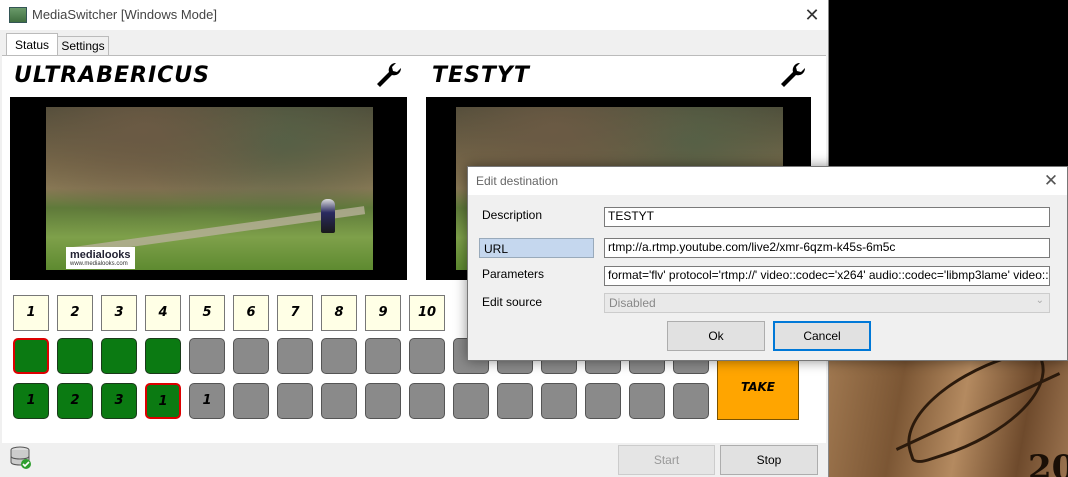 The image size is (1068, 477). Describe the element at coordinates (517, 181) in the screenshot. I see `dialog-title: Edit destination` at that location.